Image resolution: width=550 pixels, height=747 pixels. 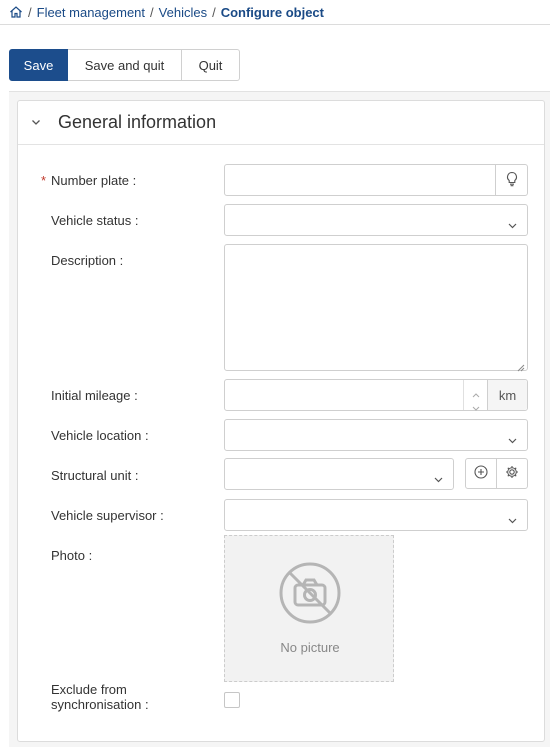 What do you see at coordinates (89, 689) in the screenshot?
I see `exclude-sync-label-line1: Exclude from` at bounding box center [89, 689].